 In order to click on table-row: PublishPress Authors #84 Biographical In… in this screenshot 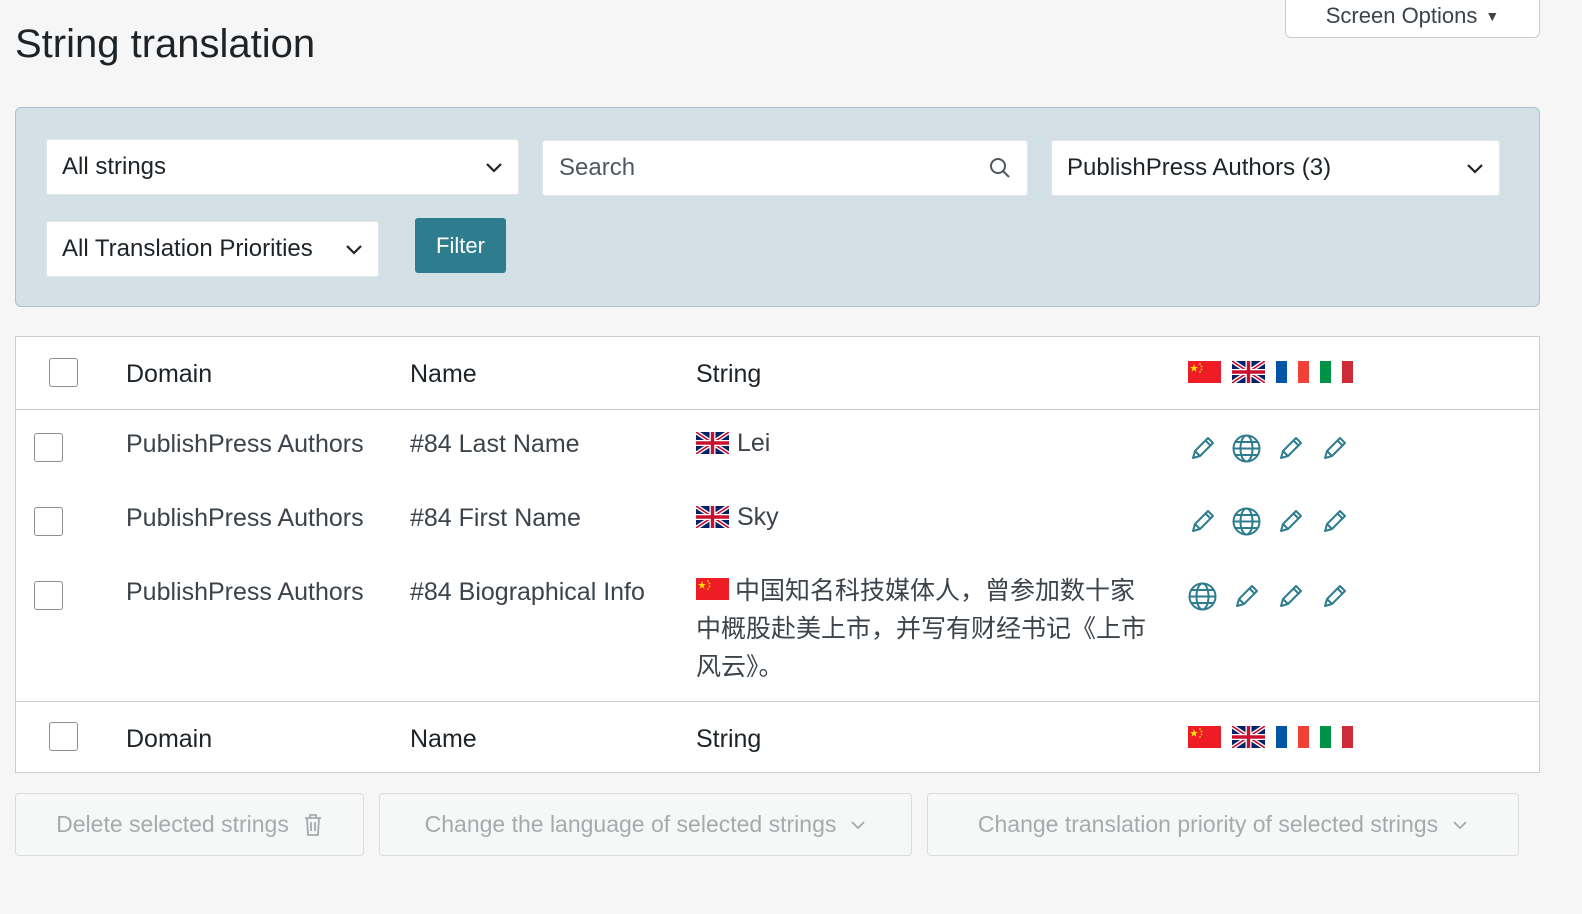, I will do `click(777, 630)`.